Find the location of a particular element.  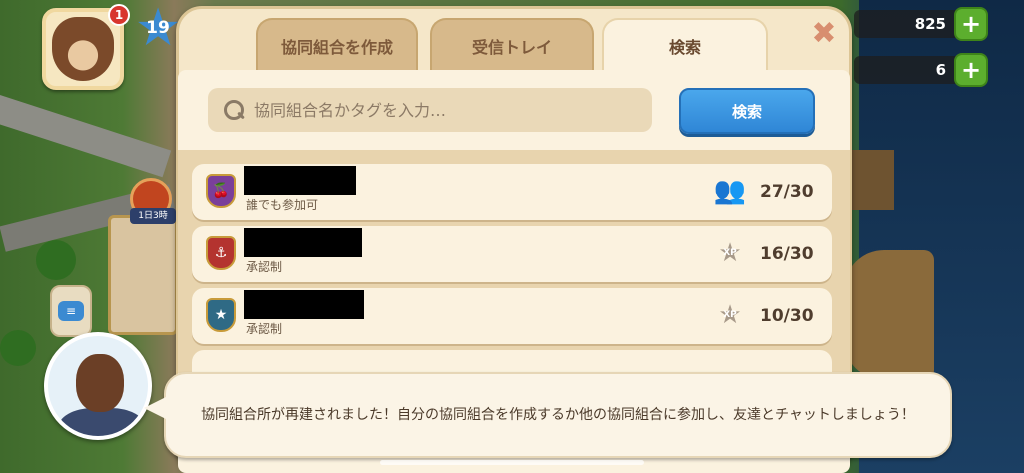

chat-icon: ≡ is located at coordinates (71, 311).